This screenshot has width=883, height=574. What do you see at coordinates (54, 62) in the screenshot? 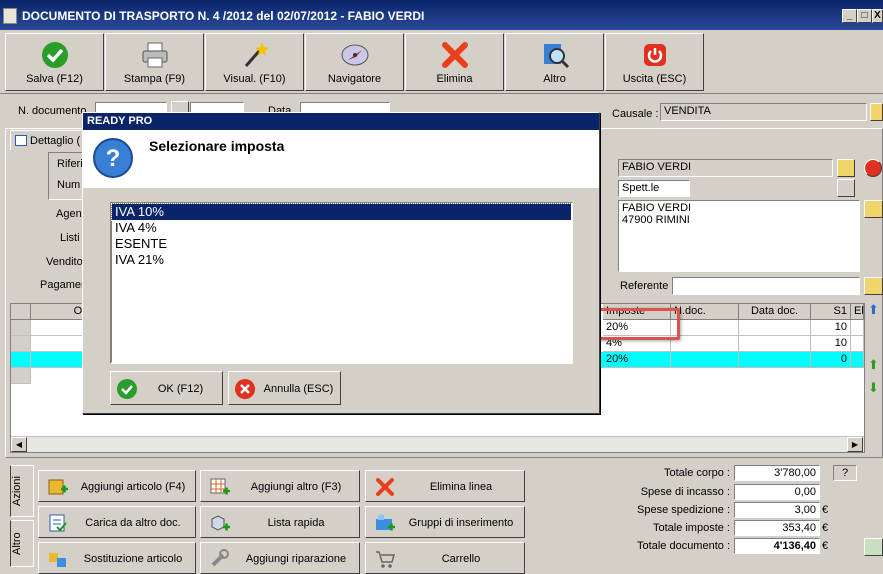
I see `save-button: Salva (F12)` at bounding box center [54, 62].